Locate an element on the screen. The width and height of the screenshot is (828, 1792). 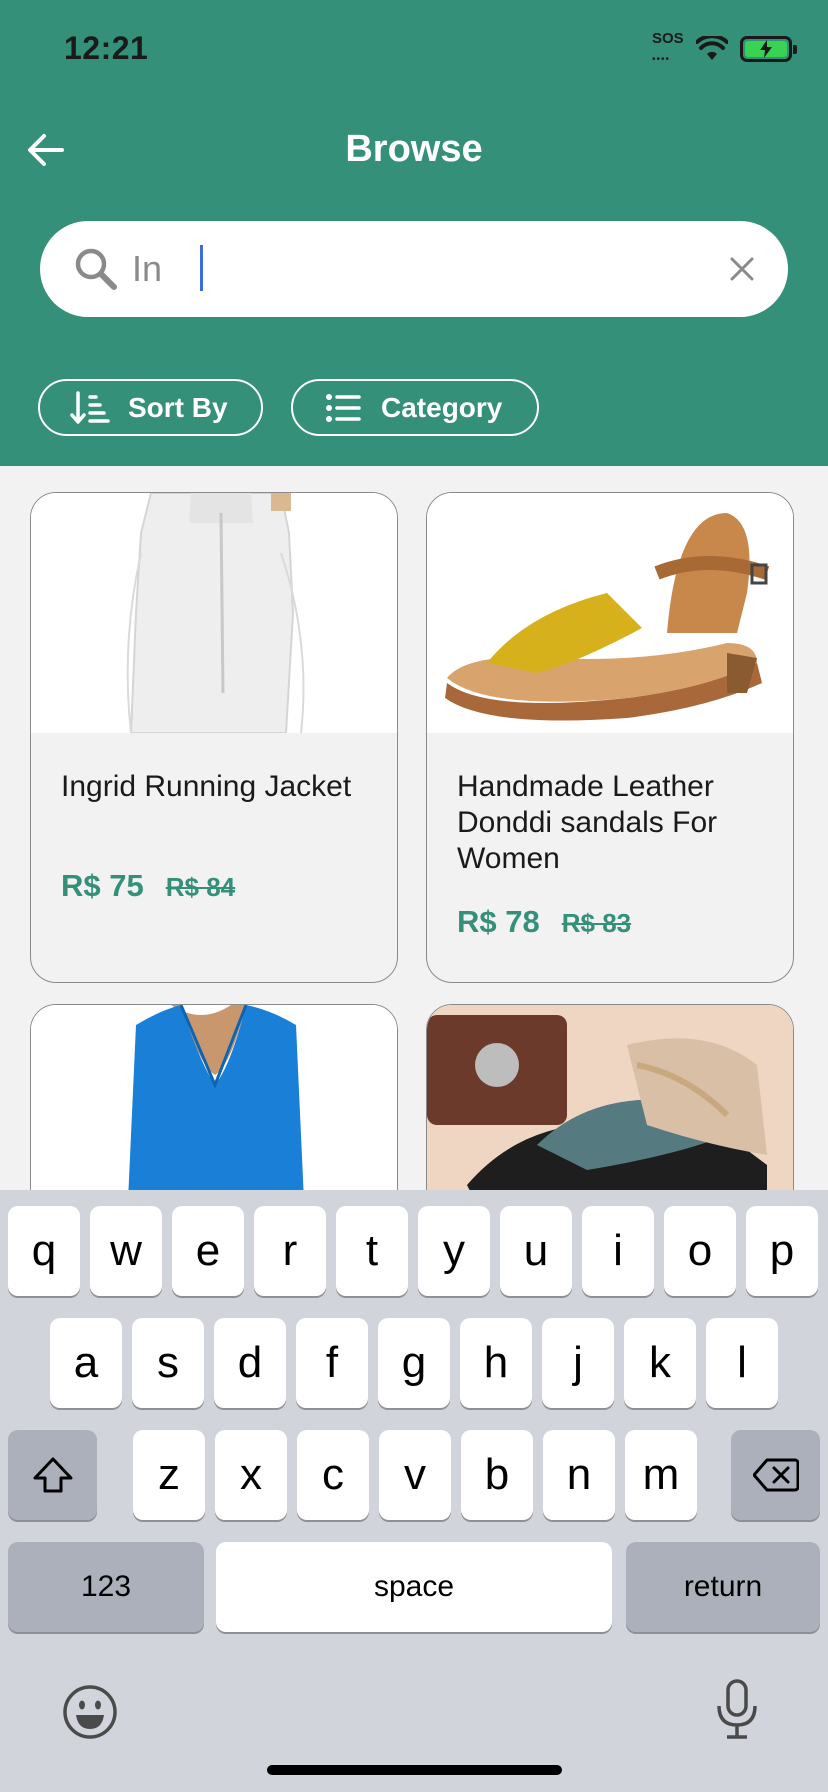
emoji-icon is located at coordinates (90, 1712).